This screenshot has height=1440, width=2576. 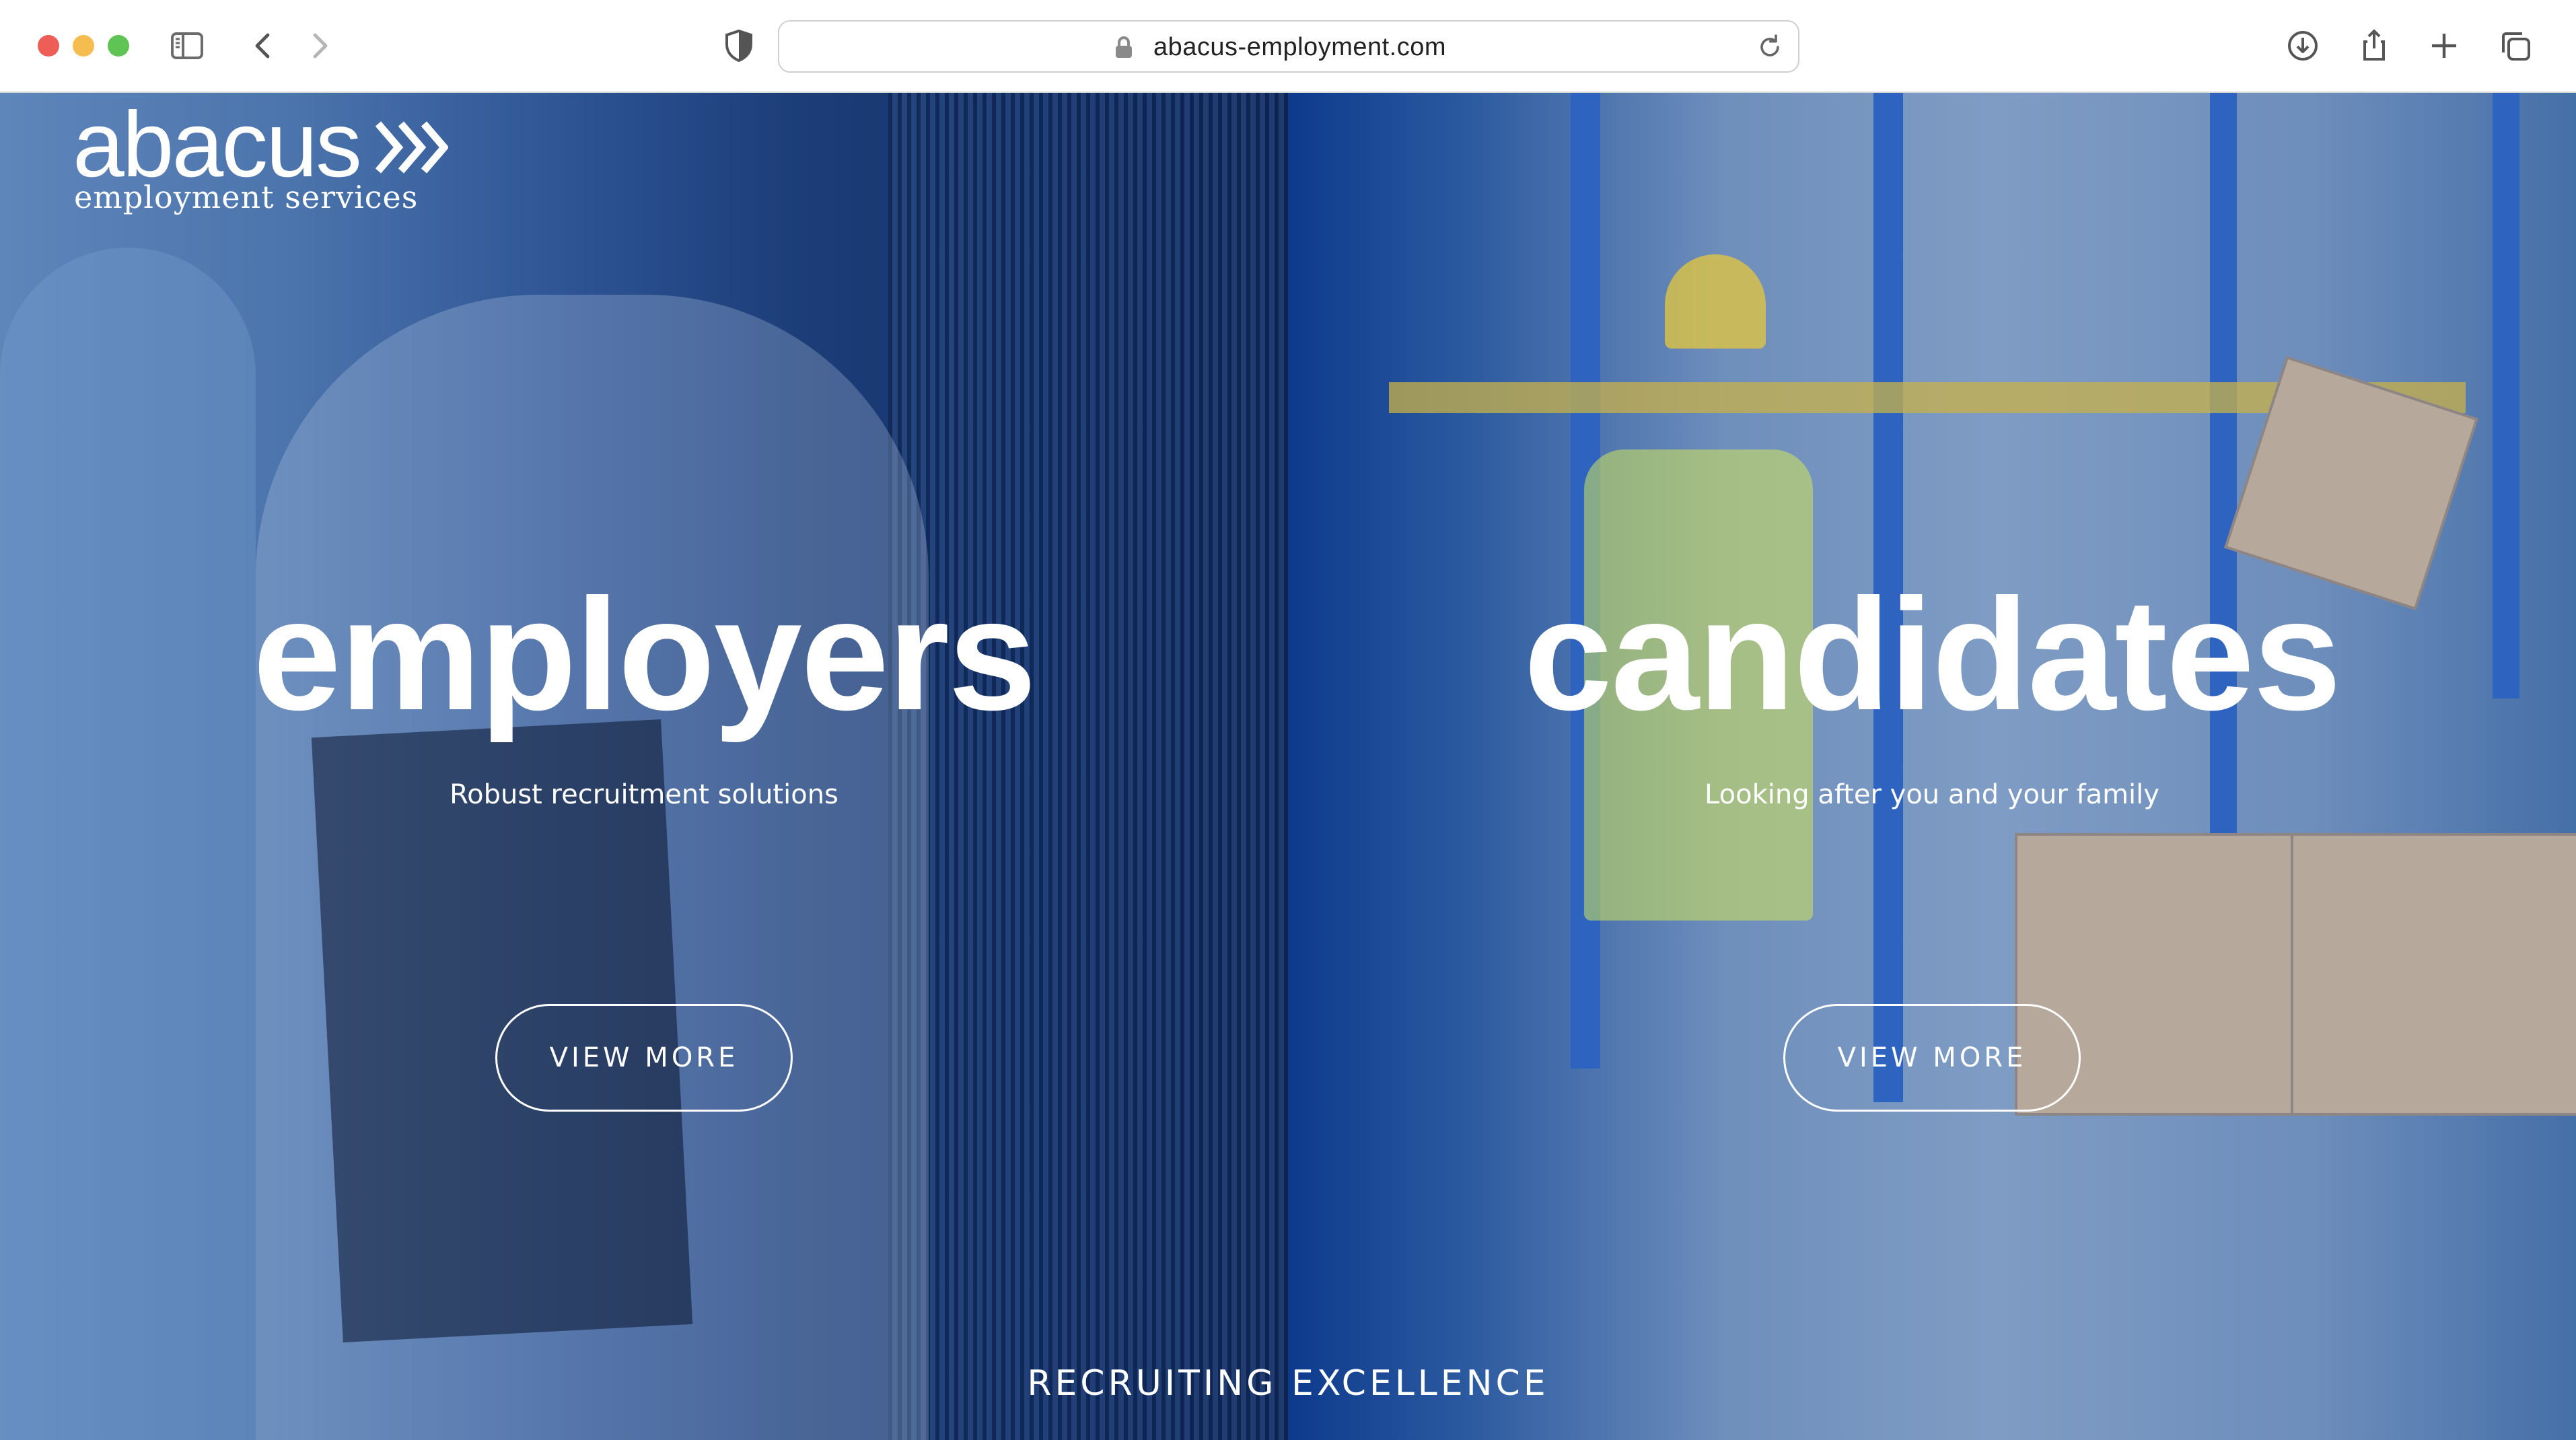 What do you see at coordinates (2444, 45) in the screenshot?
I see `new-tab-icon` at bounding box center [2444, 45].